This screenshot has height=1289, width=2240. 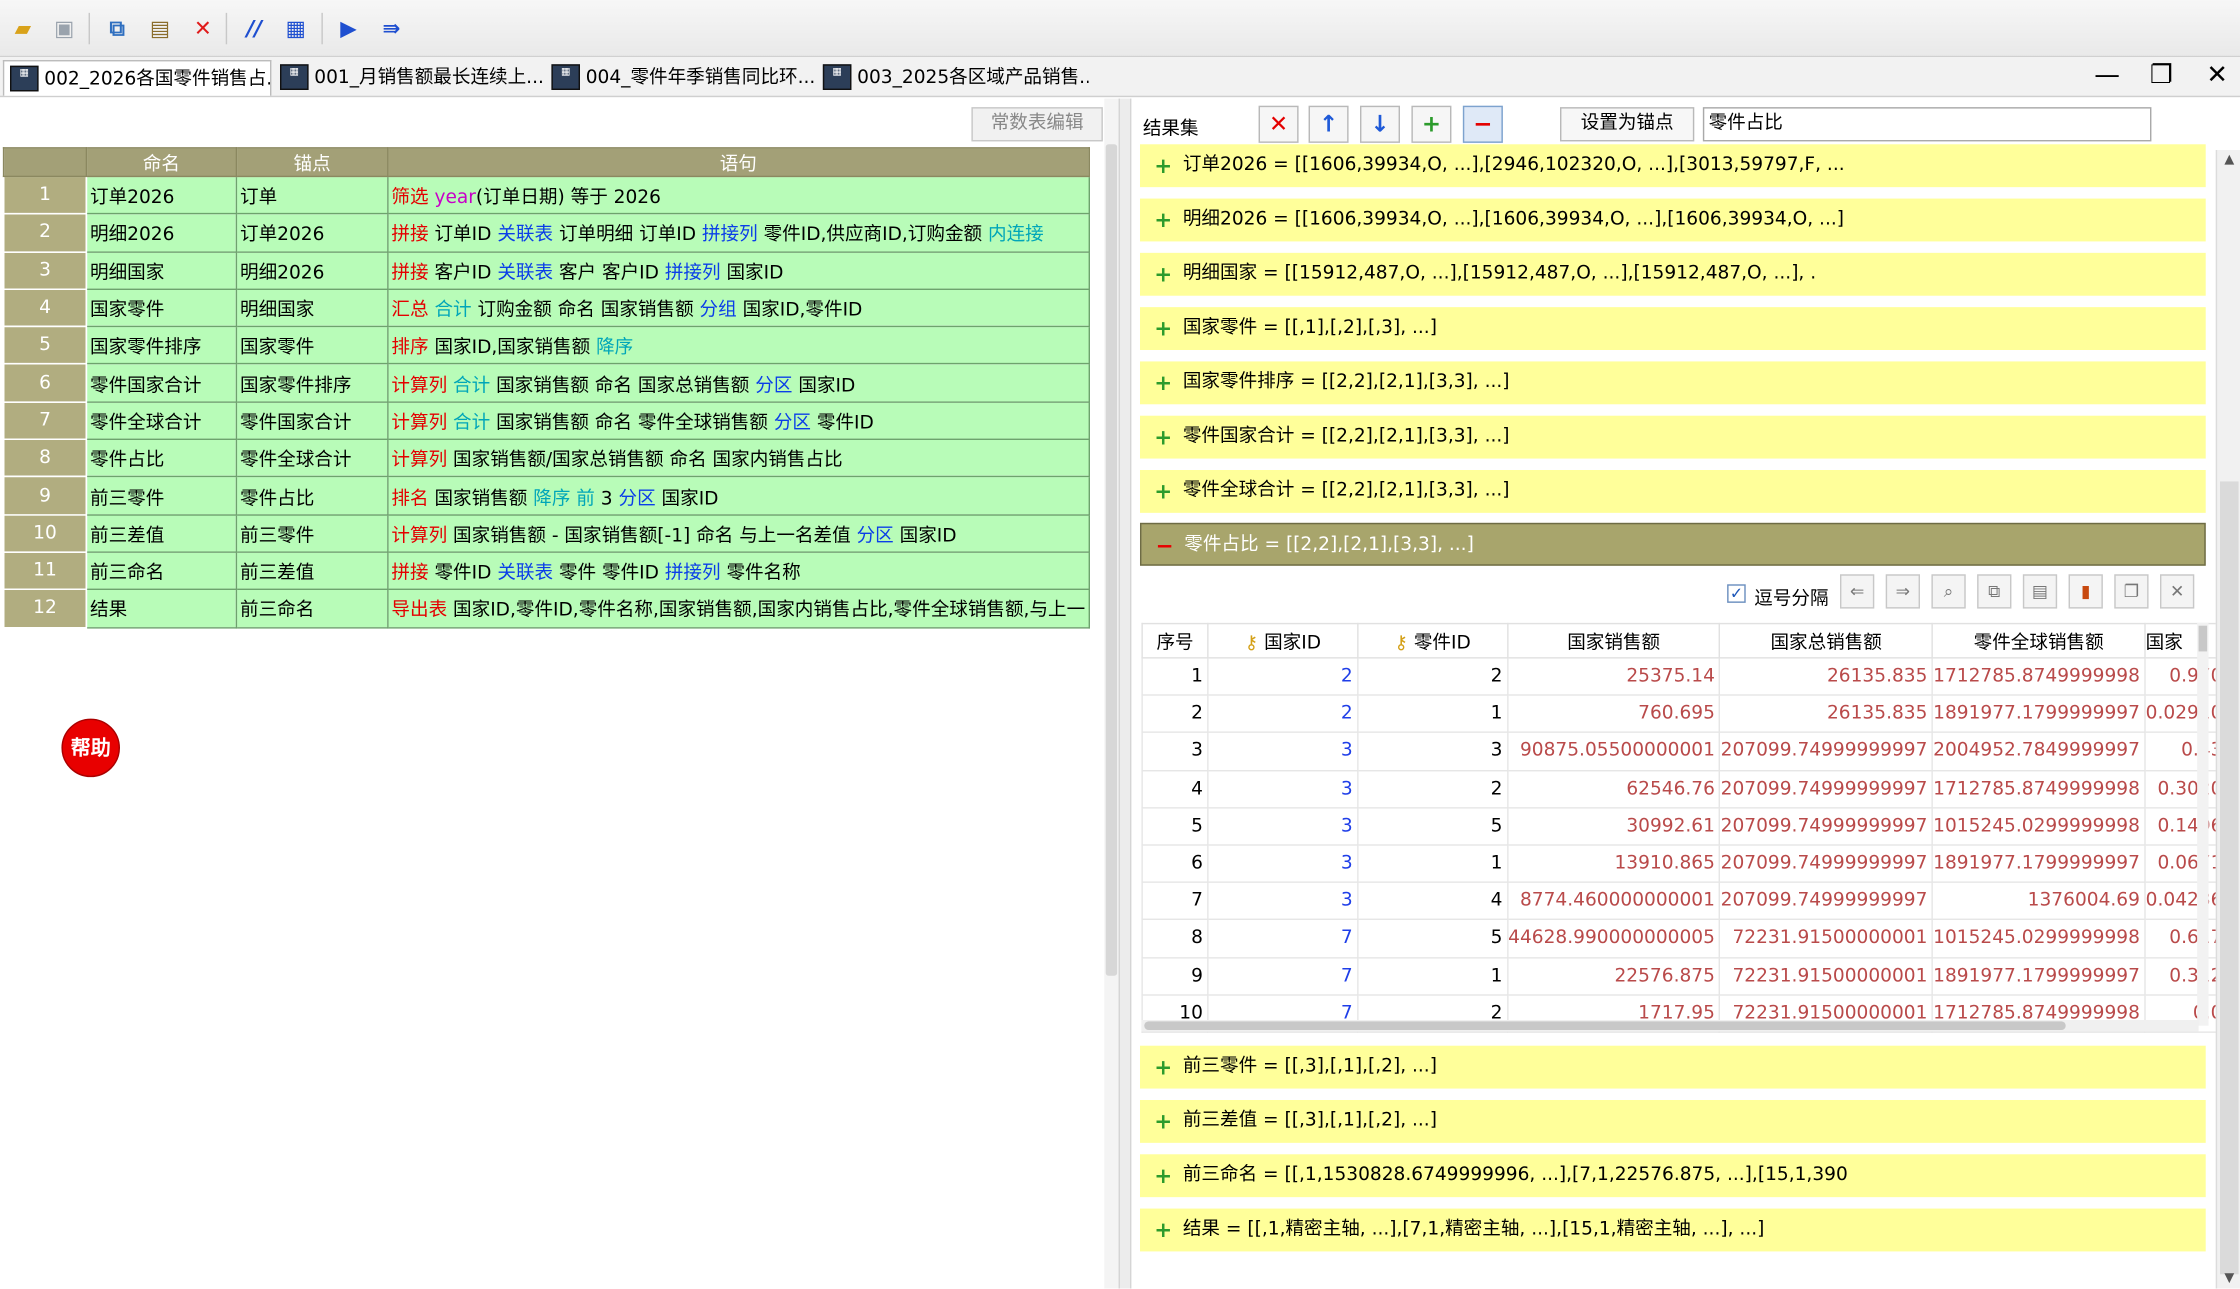 I want to click on grid-row: 9 前三零件 零件占比 排名 国家销售额 降序 前 3 分区 国家ID, so click(x=546, y=496).